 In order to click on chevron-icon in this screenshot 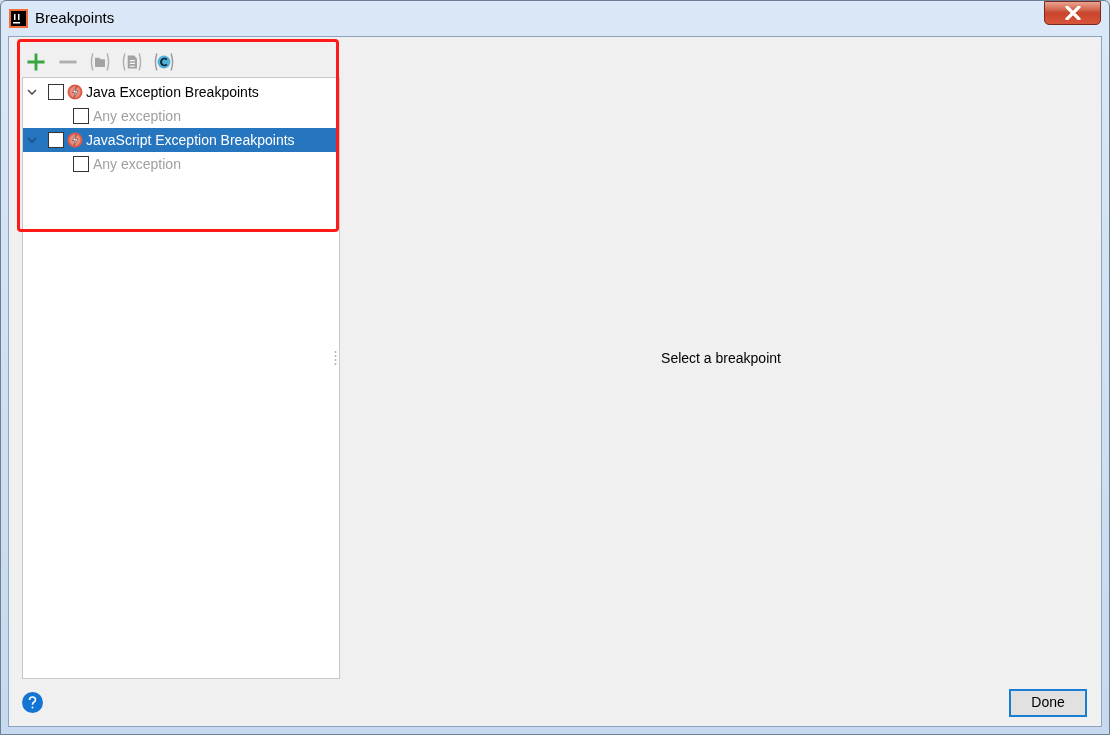, I will do `click(32, 92)`.